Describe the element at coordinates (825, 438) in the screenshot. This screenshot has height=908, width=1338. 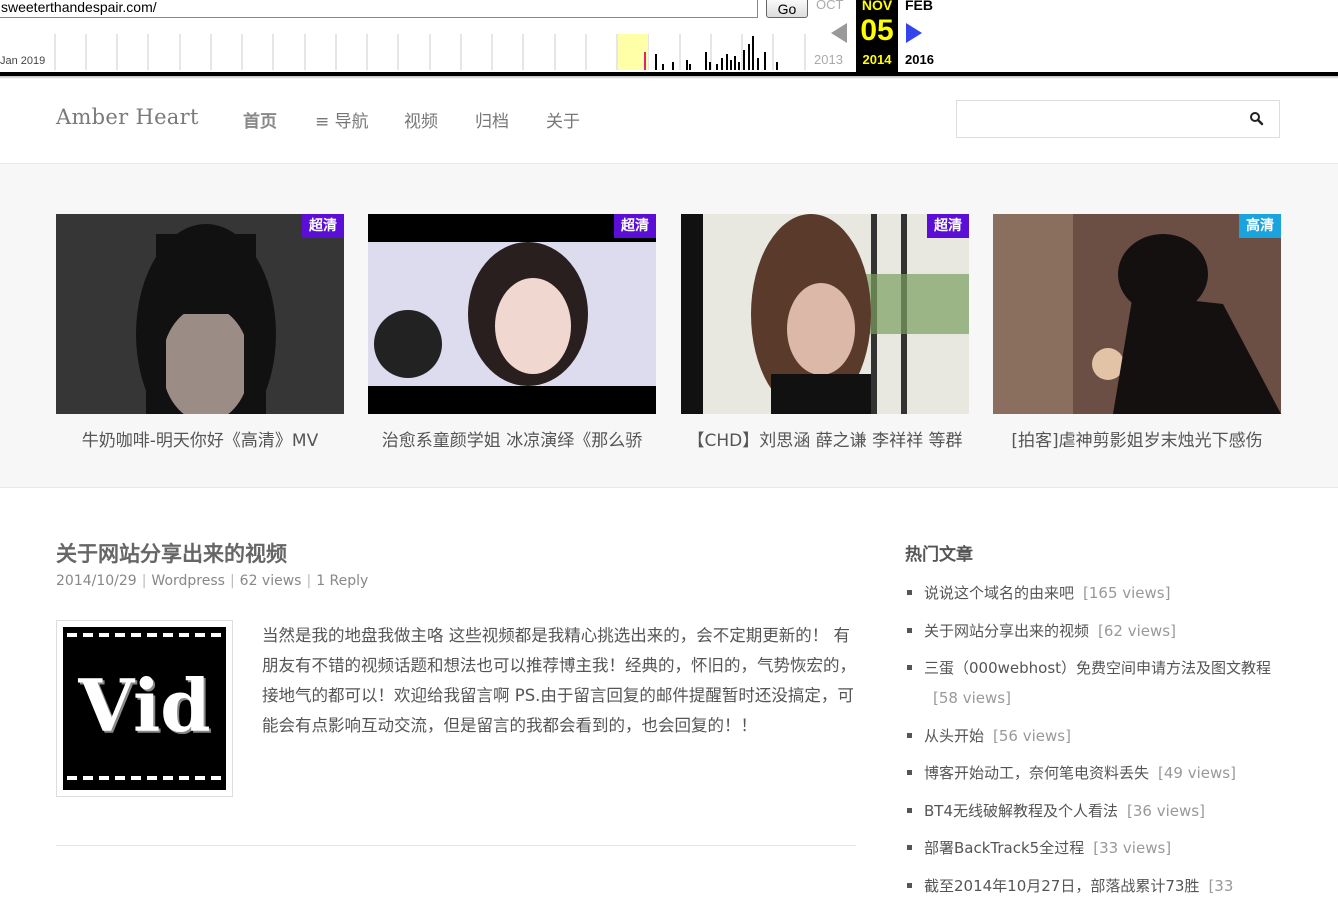
I see `featured-card-title: 【CHD】刘思涵 薛之谦 李祥祥 等群` at that location.